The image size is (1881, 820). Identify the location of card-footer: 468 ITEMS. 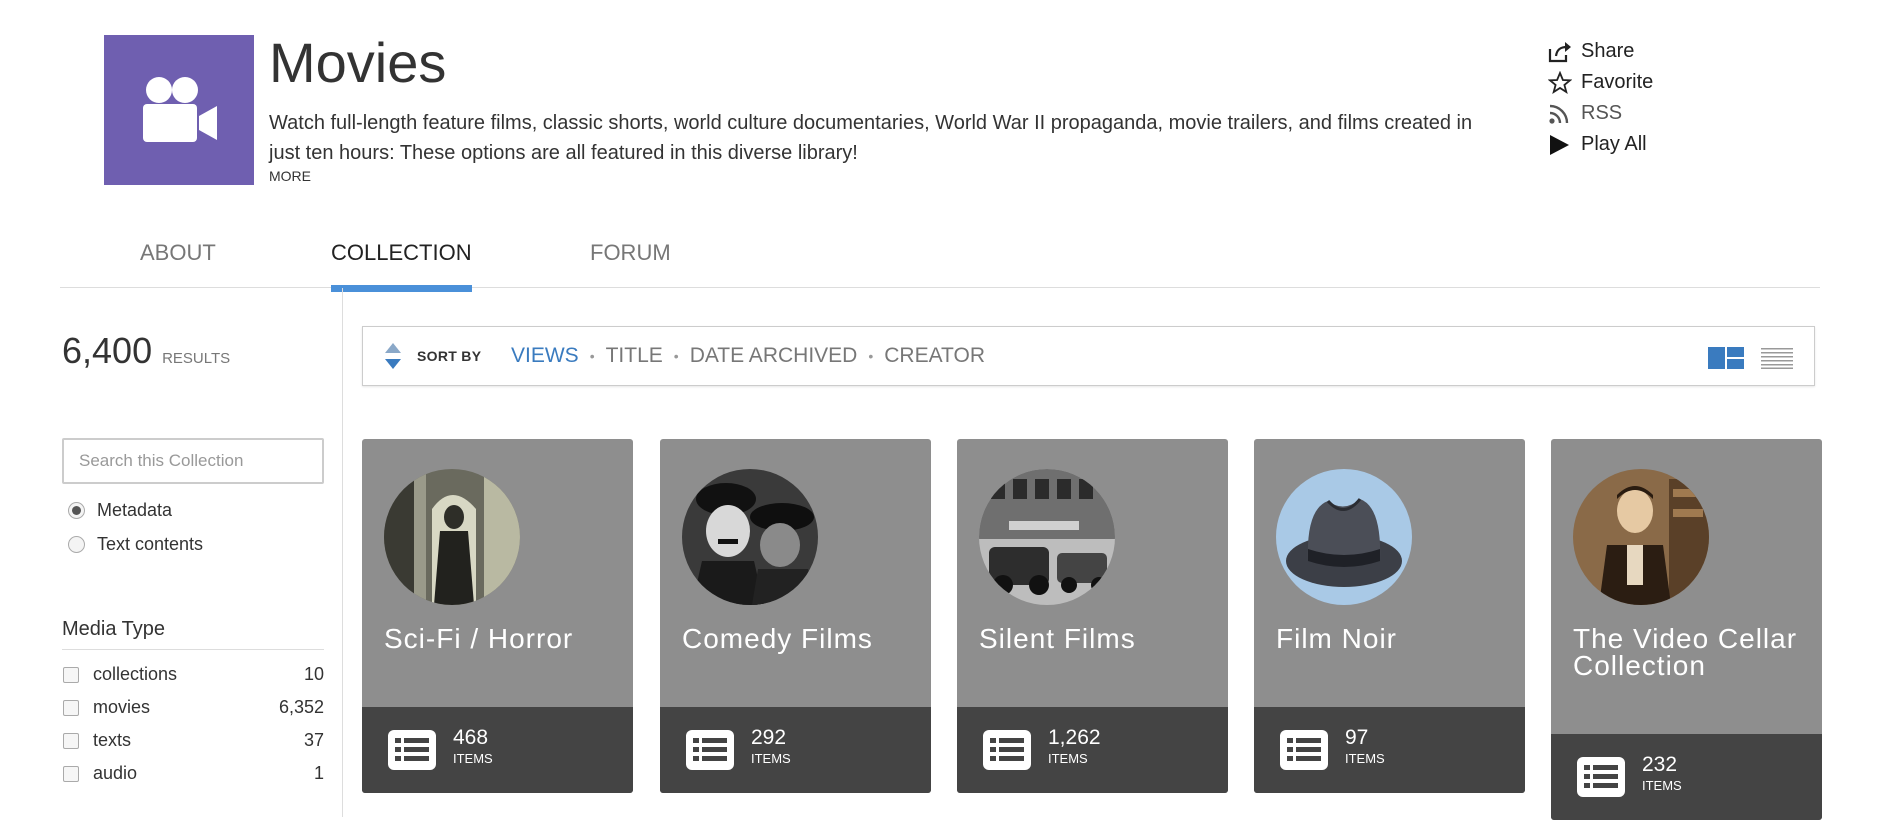
(497, 750).